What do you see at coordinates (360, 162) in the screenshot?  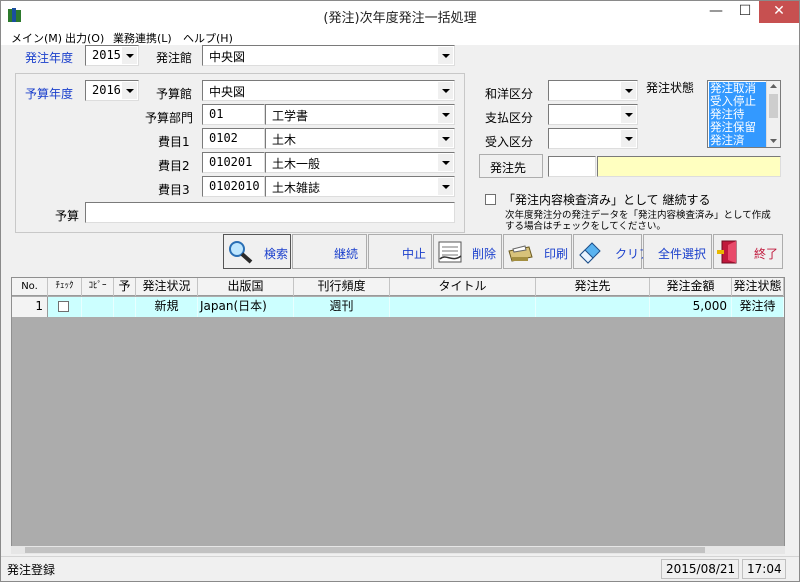 I see `item2-select: 土木一般` at bounding box center [360, 162].